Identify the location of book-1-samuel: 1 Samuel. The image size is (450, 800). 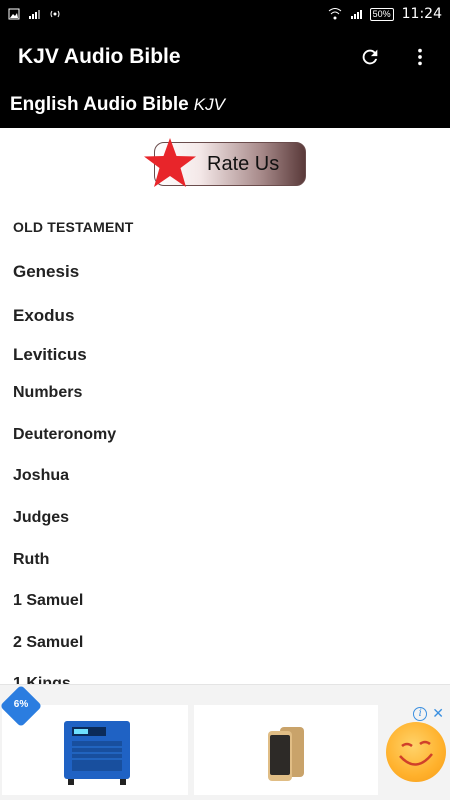
(48, 601).